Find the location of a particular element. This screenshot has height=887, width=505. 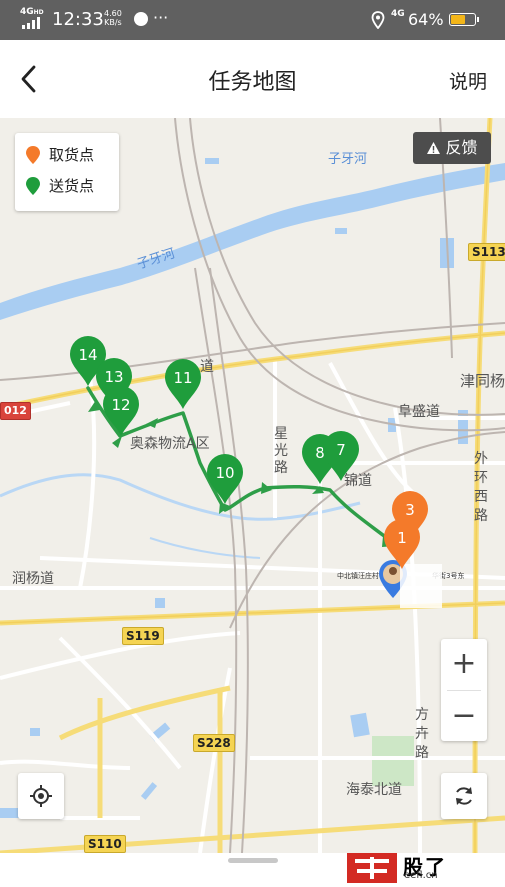

delivery-pin-10: 10 is located at coordinates (225, 479).